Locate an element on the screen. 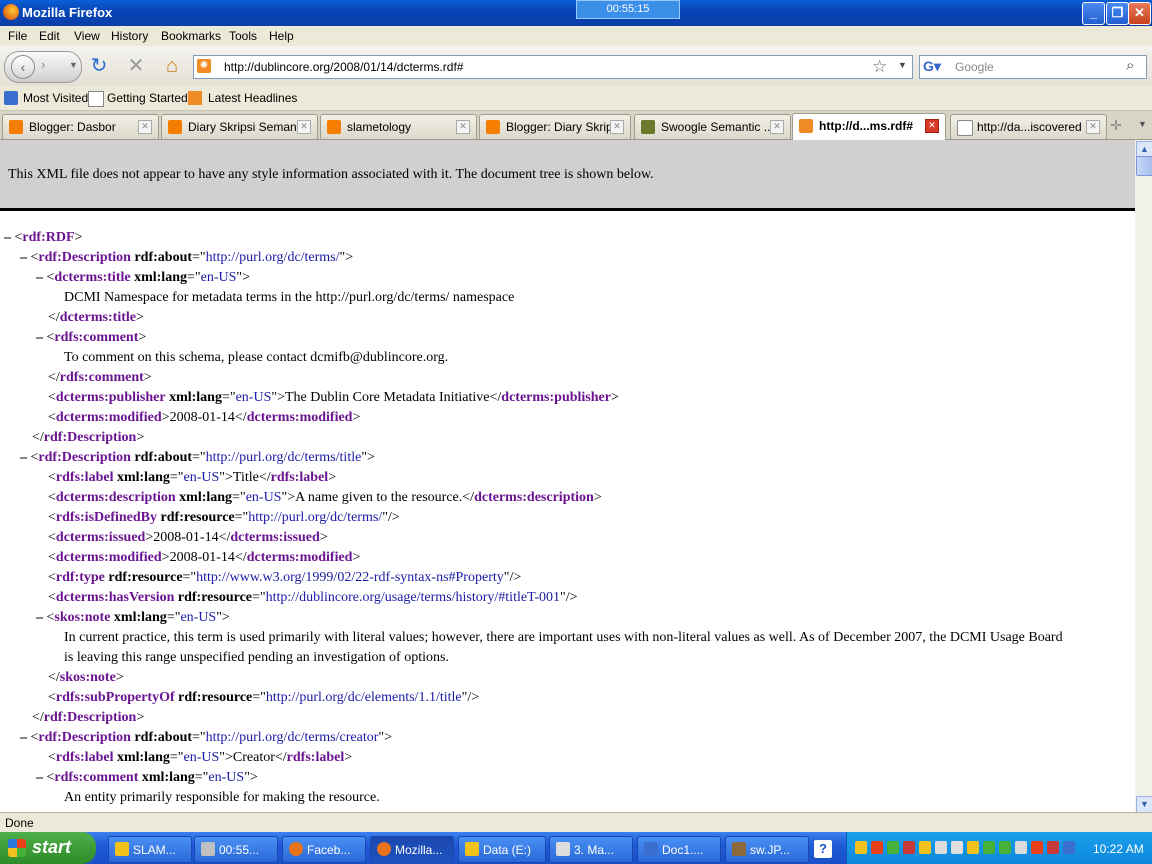 The width and height of the screenshot is (1152, 864). site-favicon-icon: ✺ is located at coordinates (204, 66).